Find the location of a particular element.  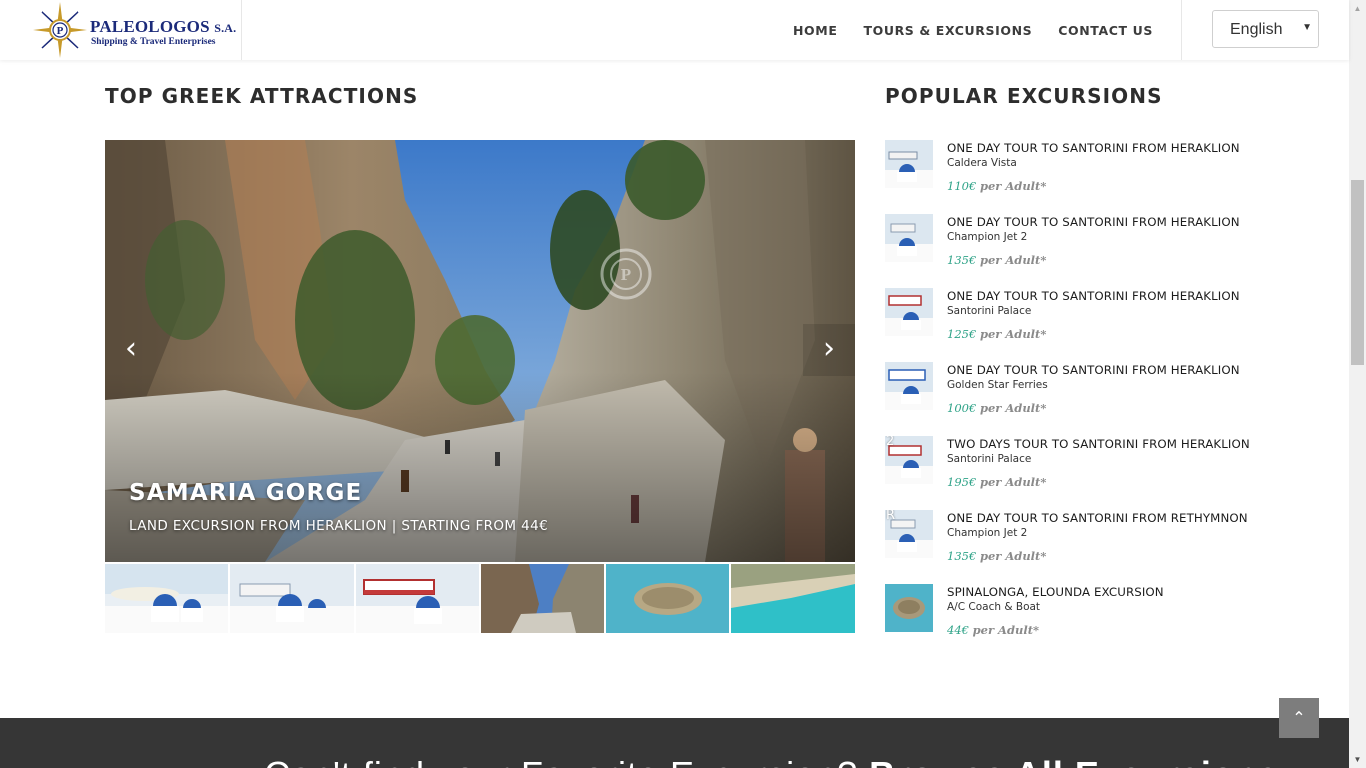

thumbnail-spinalonga-island is located at coordinates (668, 598).